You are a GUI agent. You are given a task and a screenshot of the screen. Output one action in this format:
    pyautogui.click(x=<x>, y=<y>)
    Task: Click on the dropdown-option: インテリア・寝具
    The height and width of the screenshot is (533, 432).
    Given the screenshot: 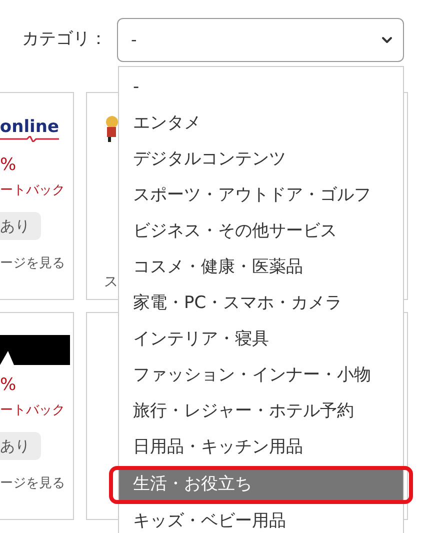 What is the action you would take?
    pyautogui.click(x=261, y=340)
    